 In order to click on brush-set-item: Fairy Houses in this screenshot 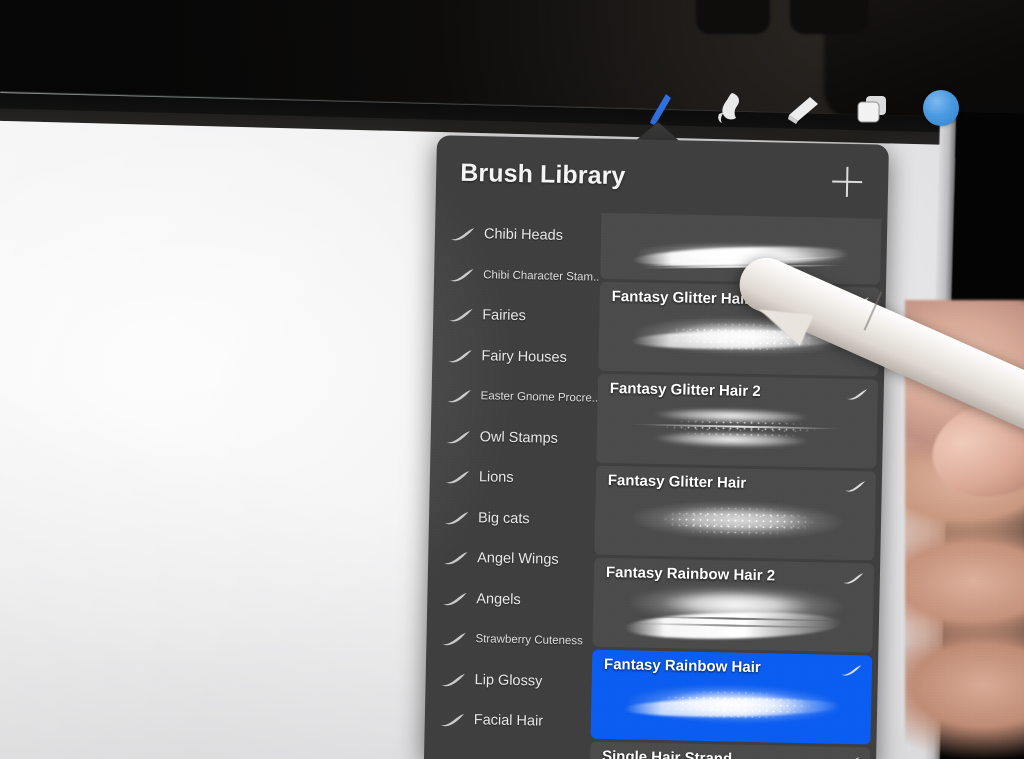, I will do `click(515, 357)`.